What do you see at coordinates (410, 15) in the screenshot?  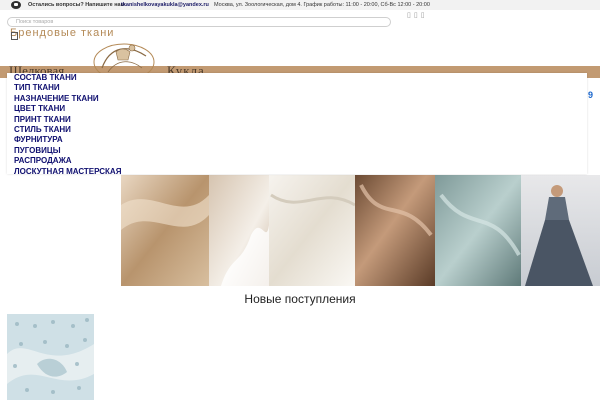 I see `user-icon: ▯` at bounding box center [410, 15].